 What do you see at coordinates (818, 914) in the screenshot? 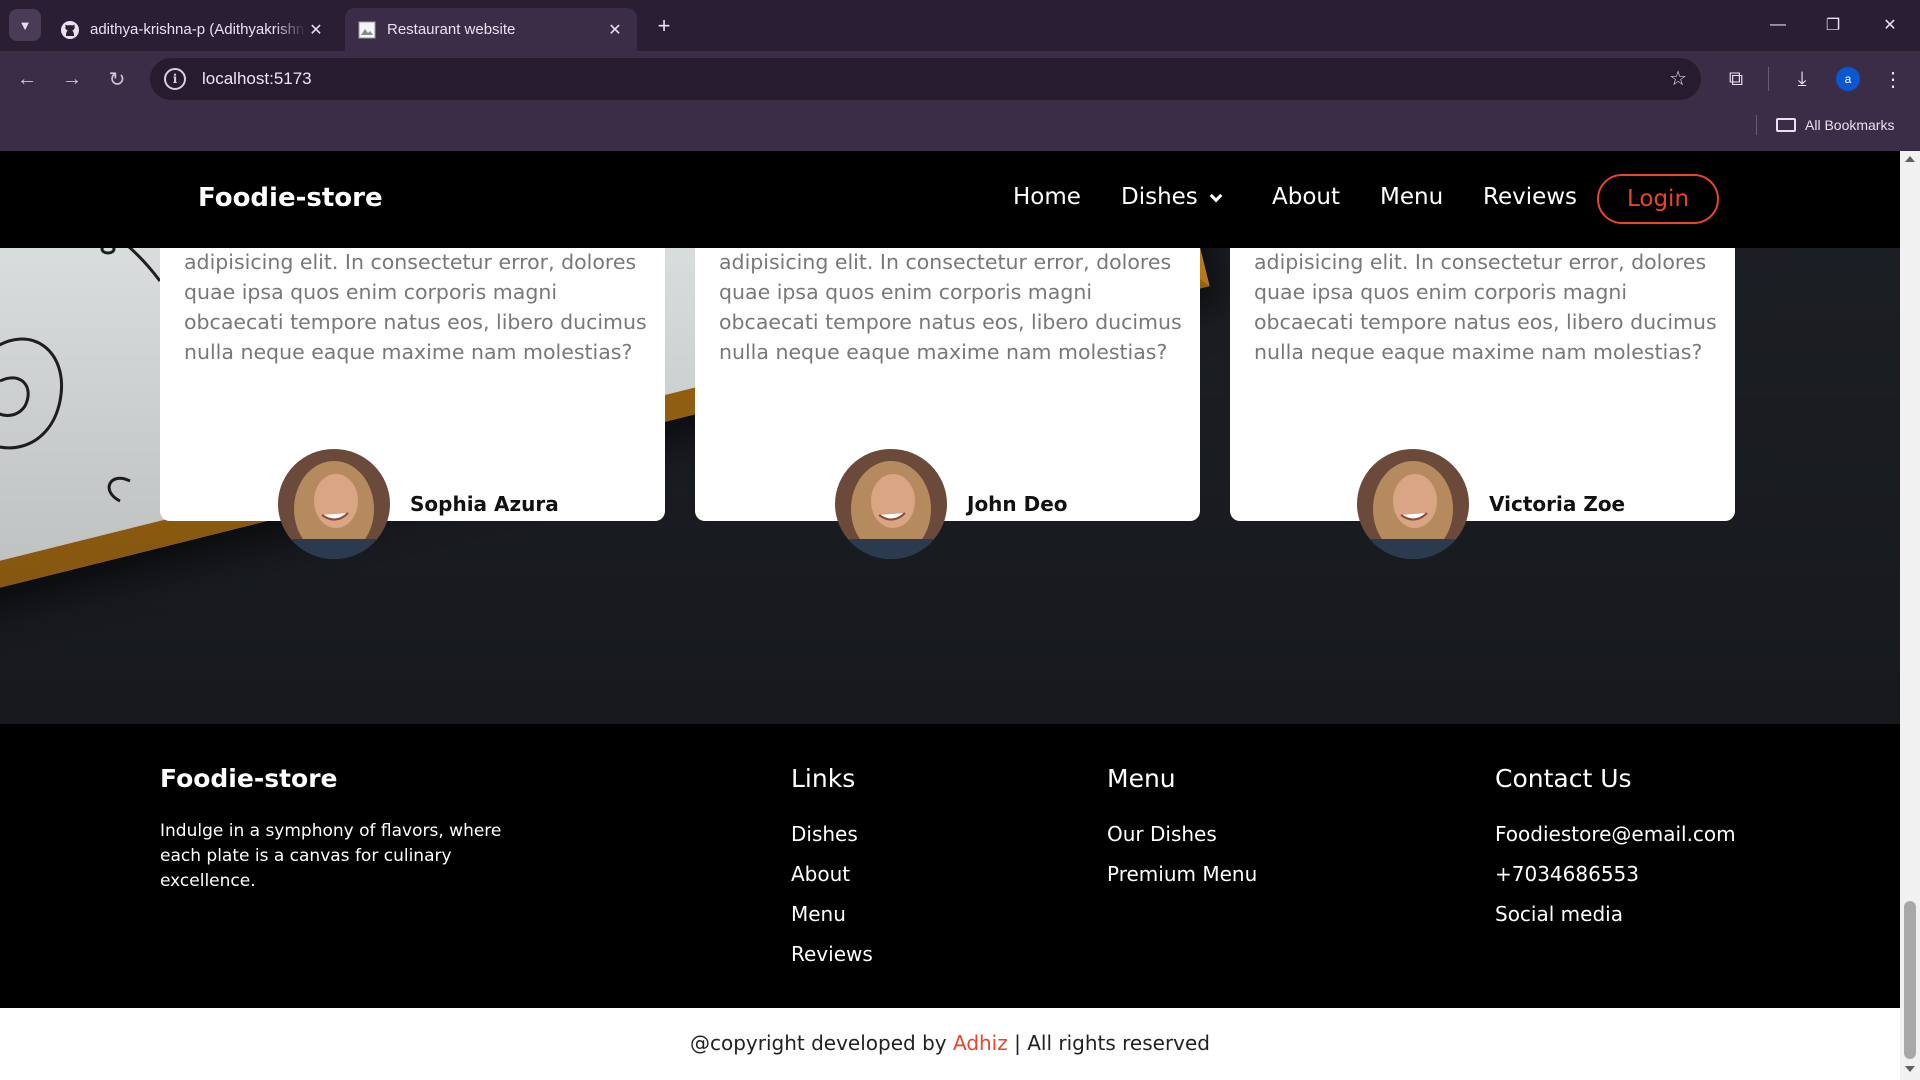
I see `footer-link-menu: Menu` at bounding box center [818, 914].